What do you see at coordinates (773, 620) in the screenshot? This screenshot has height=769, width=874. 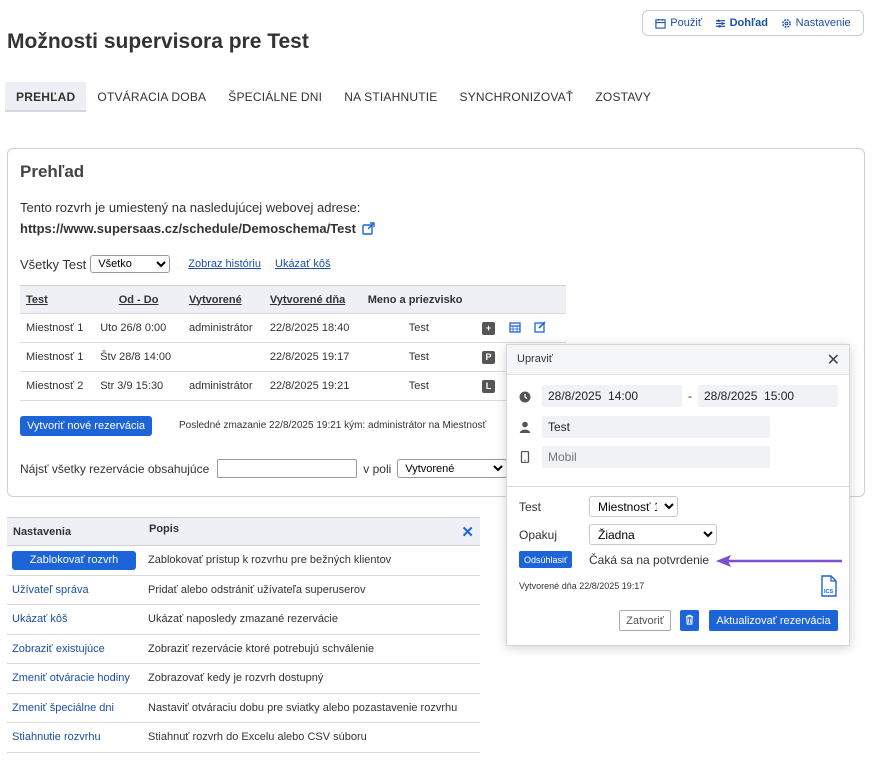 I see `update-booking-button: Aktualizovať rezervácia` at bounding box center [773, 620].